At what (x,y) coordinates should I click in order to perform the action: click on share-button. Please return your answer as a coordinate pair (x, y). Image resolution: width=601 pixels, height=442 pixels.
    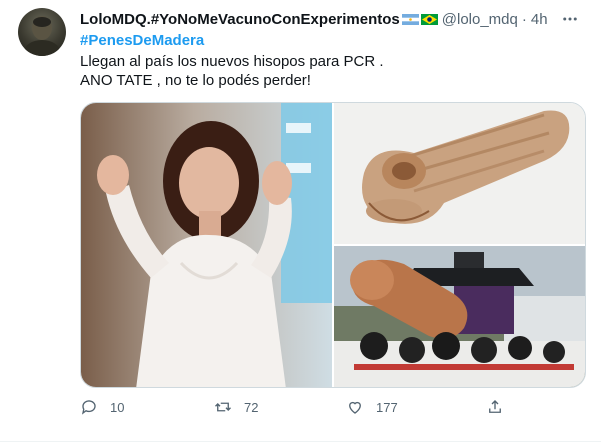
    Looking at the image, I should click on (501, 407).